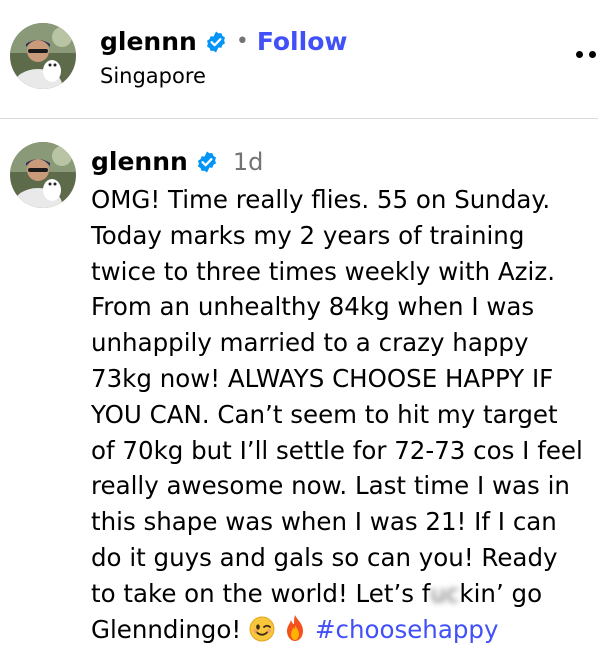 The image size is (598, 670). Describe the element at coordinates (248, 162) in the screenshot. I see `post-timestamp: 1d` at that location.